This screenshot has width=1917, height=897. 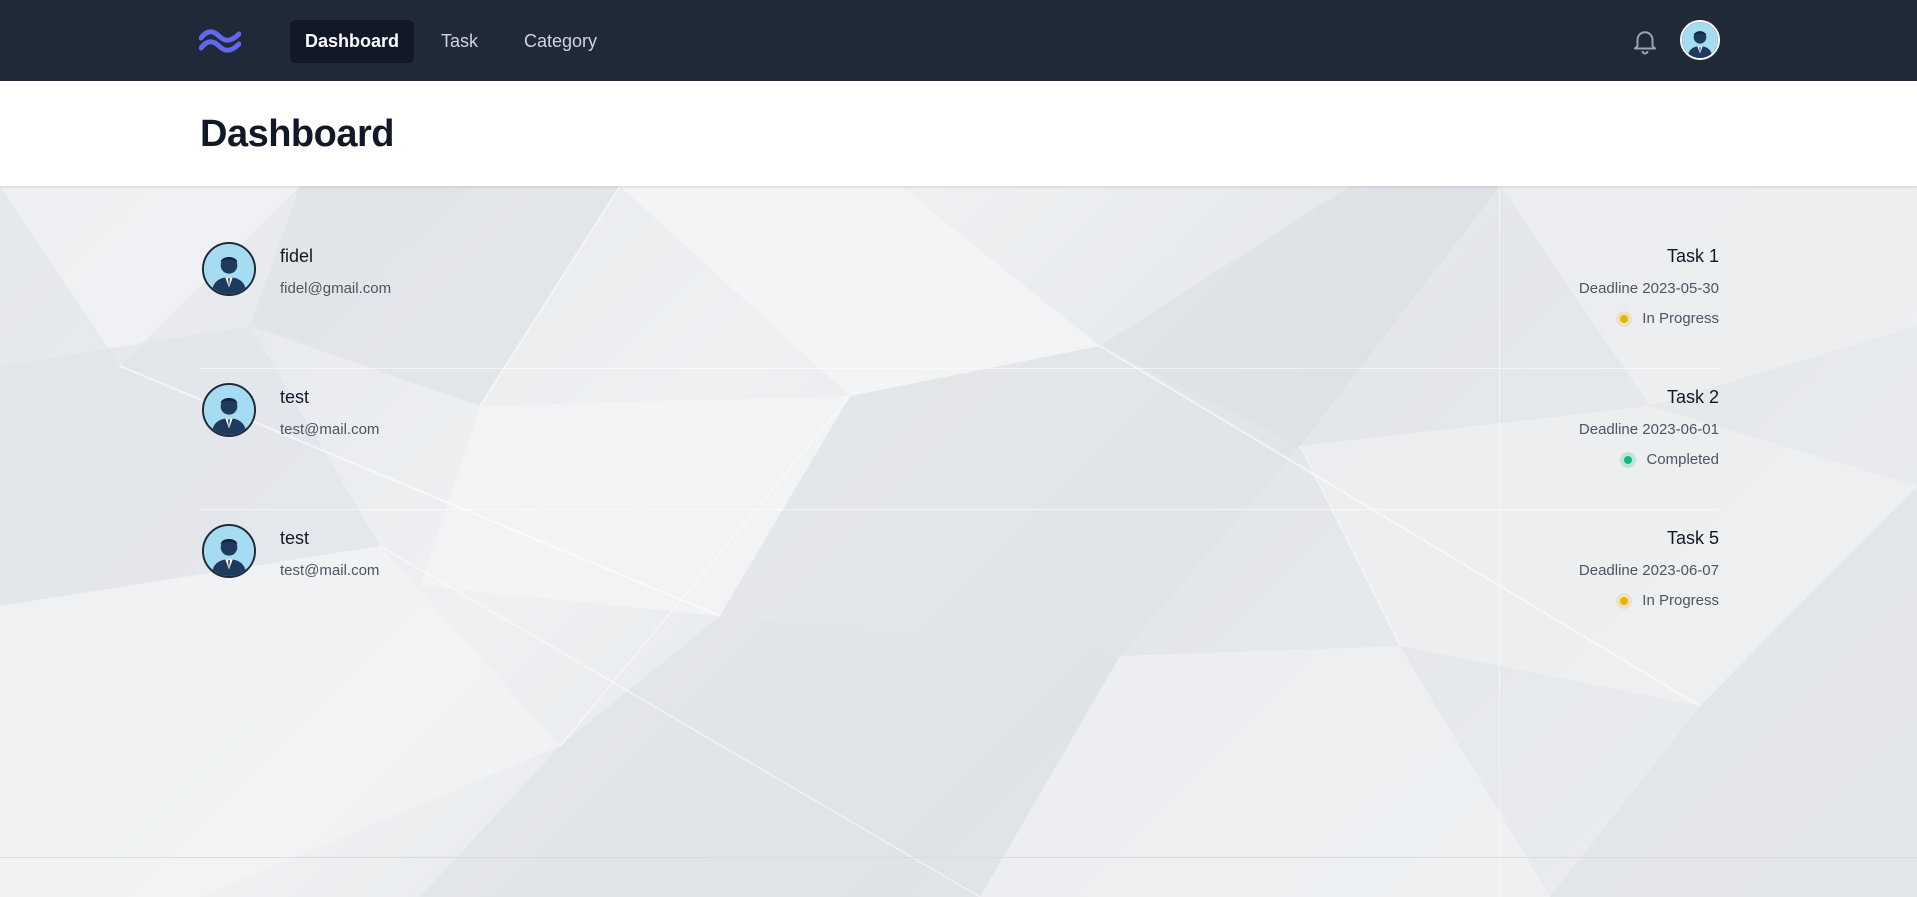 I want to click on bell-icon, so click(x=1645, y=41).